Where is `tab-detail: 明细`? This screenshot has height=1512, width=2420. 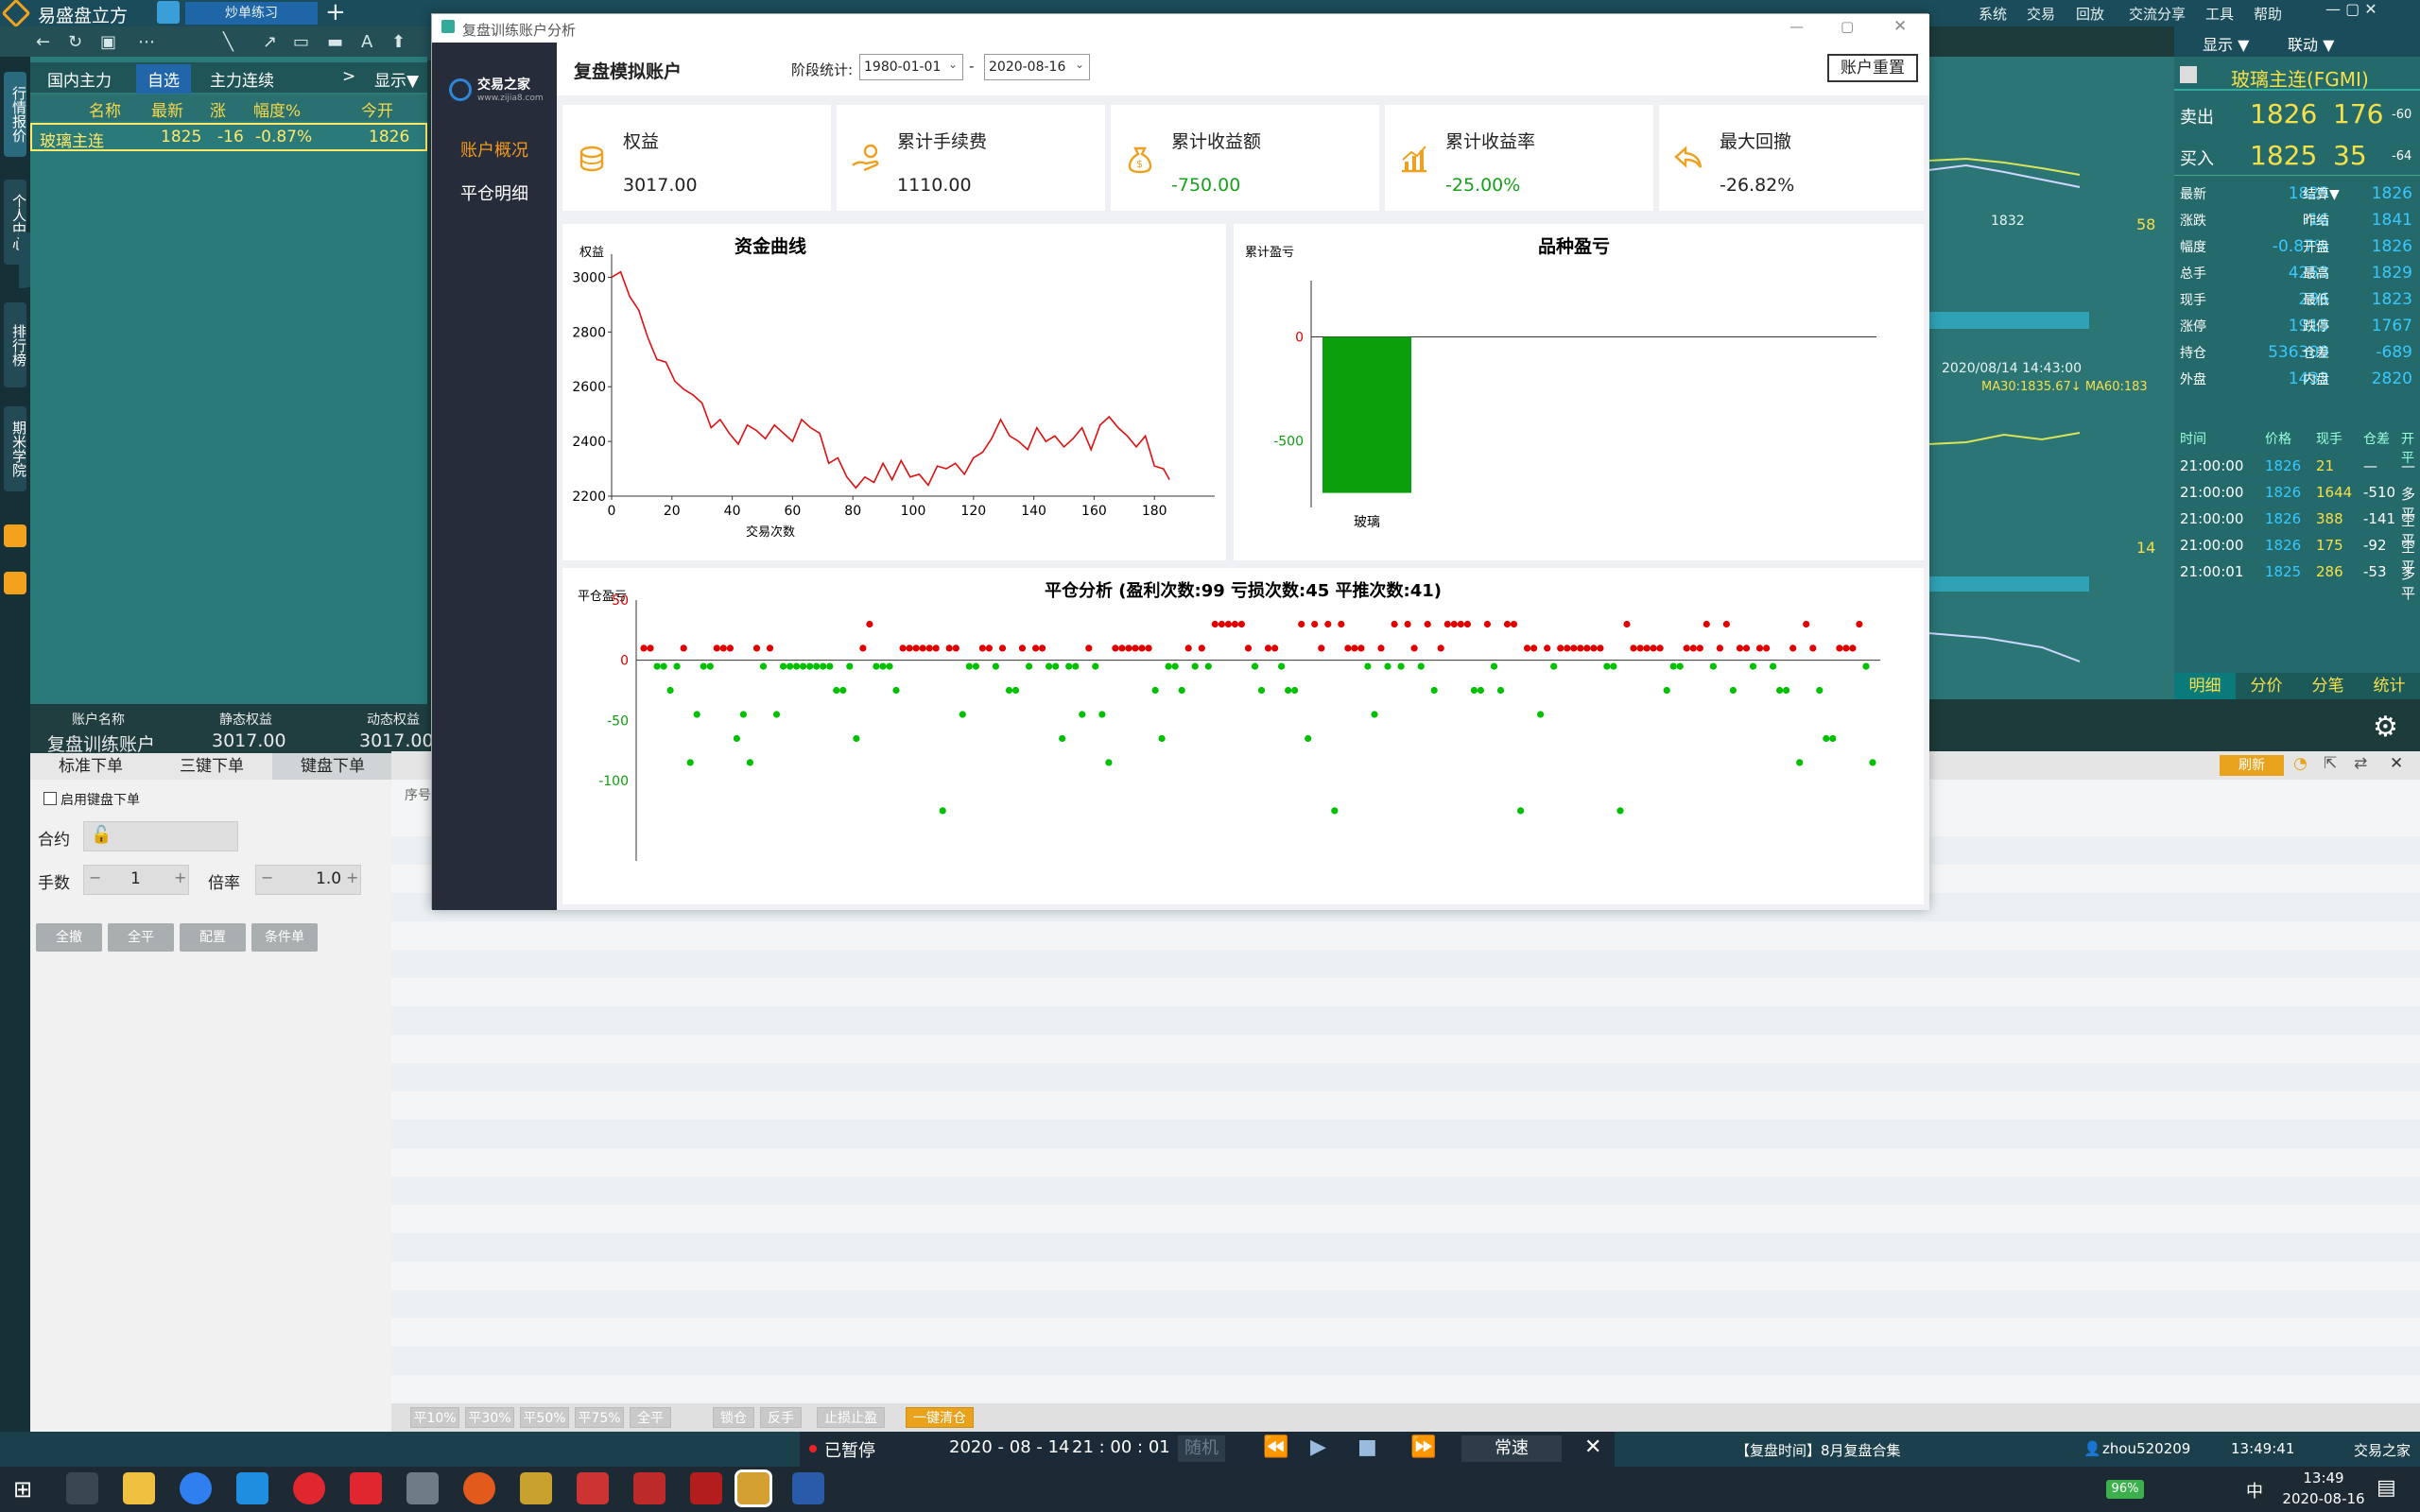
tab-detail: 明细 is located at coordinates (2205, 686).